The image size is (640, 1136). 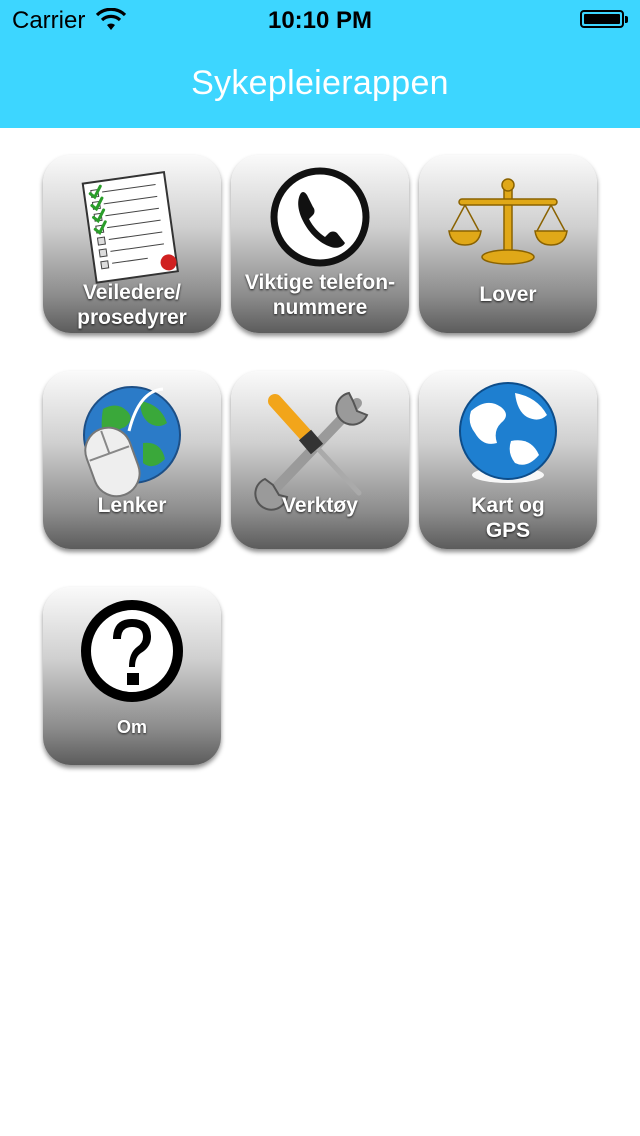 I want to click on question-icon, so click(x=132, y=651).